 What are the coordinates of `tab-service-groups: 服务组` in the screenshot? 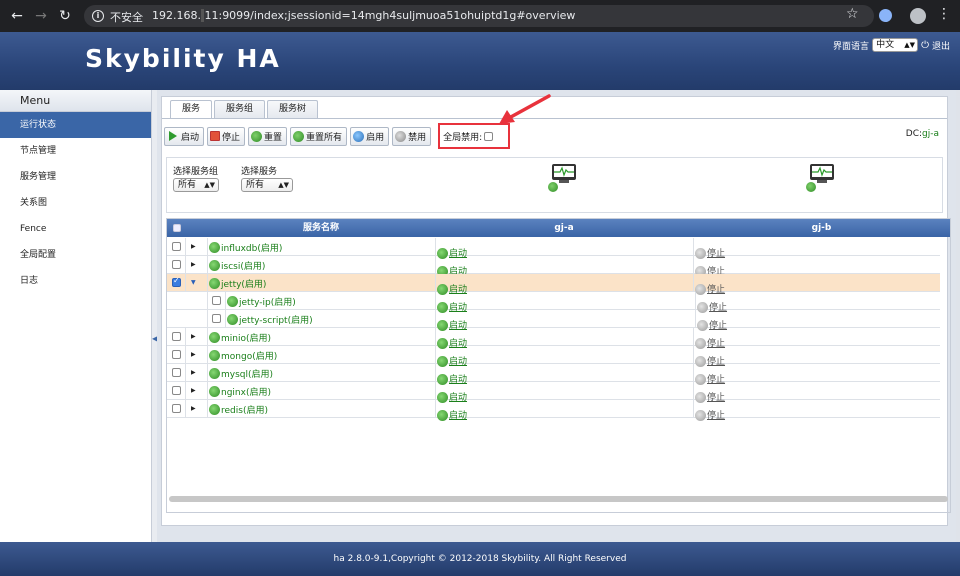 It's located at (240, 109).